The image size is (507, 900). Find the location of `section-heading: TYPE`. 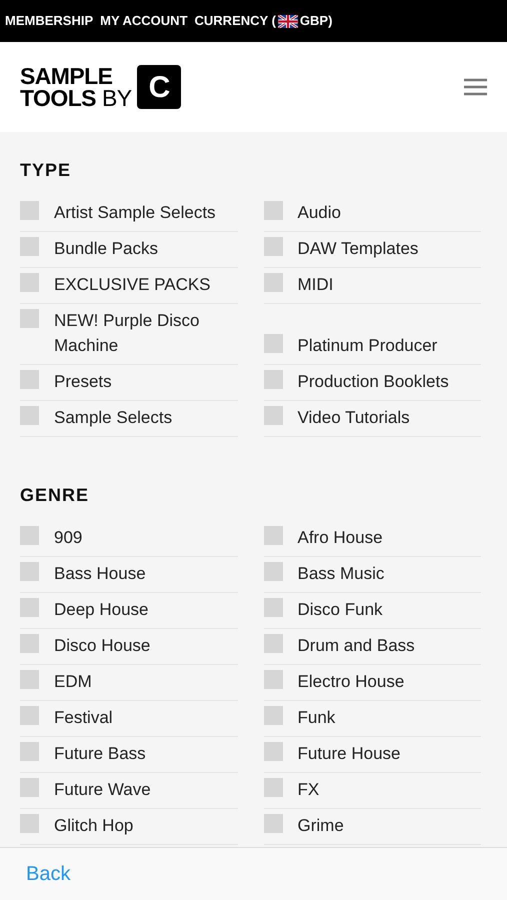

section-heading: TYPE is located at coordinates (46, 170).